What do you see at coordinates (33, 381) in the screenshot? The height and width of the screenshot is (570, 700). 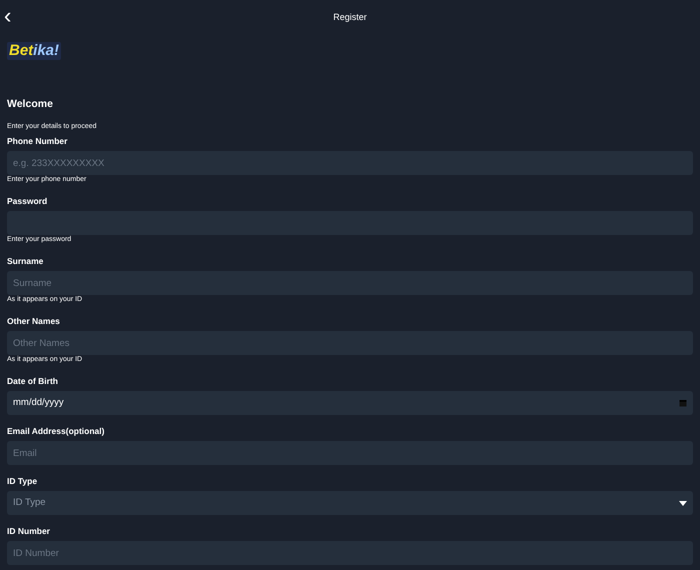 I see `field-label: Date of Birth` at bounding box center [33, 381].